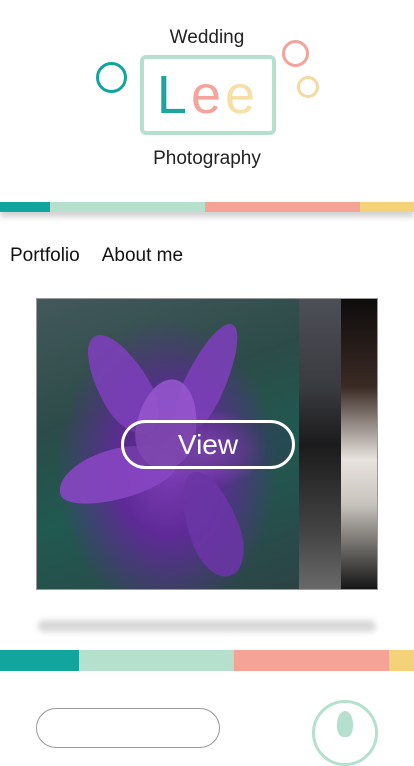 The width and height of the screenshot is (414, 766). I want to click on logo-wedding-text: Wedding, so click(207, 37).